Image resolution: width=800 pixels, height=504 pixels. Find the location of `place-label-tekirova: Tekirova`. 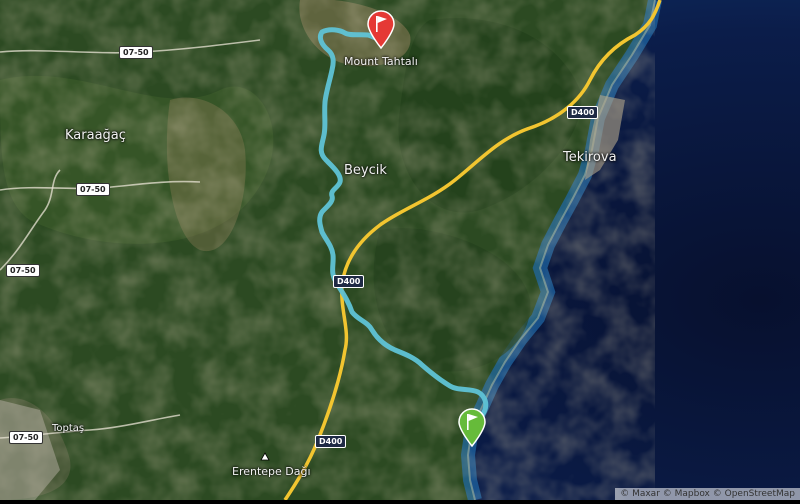

place-label-tekirova: Tekirova is located at coordinates (590, 157).